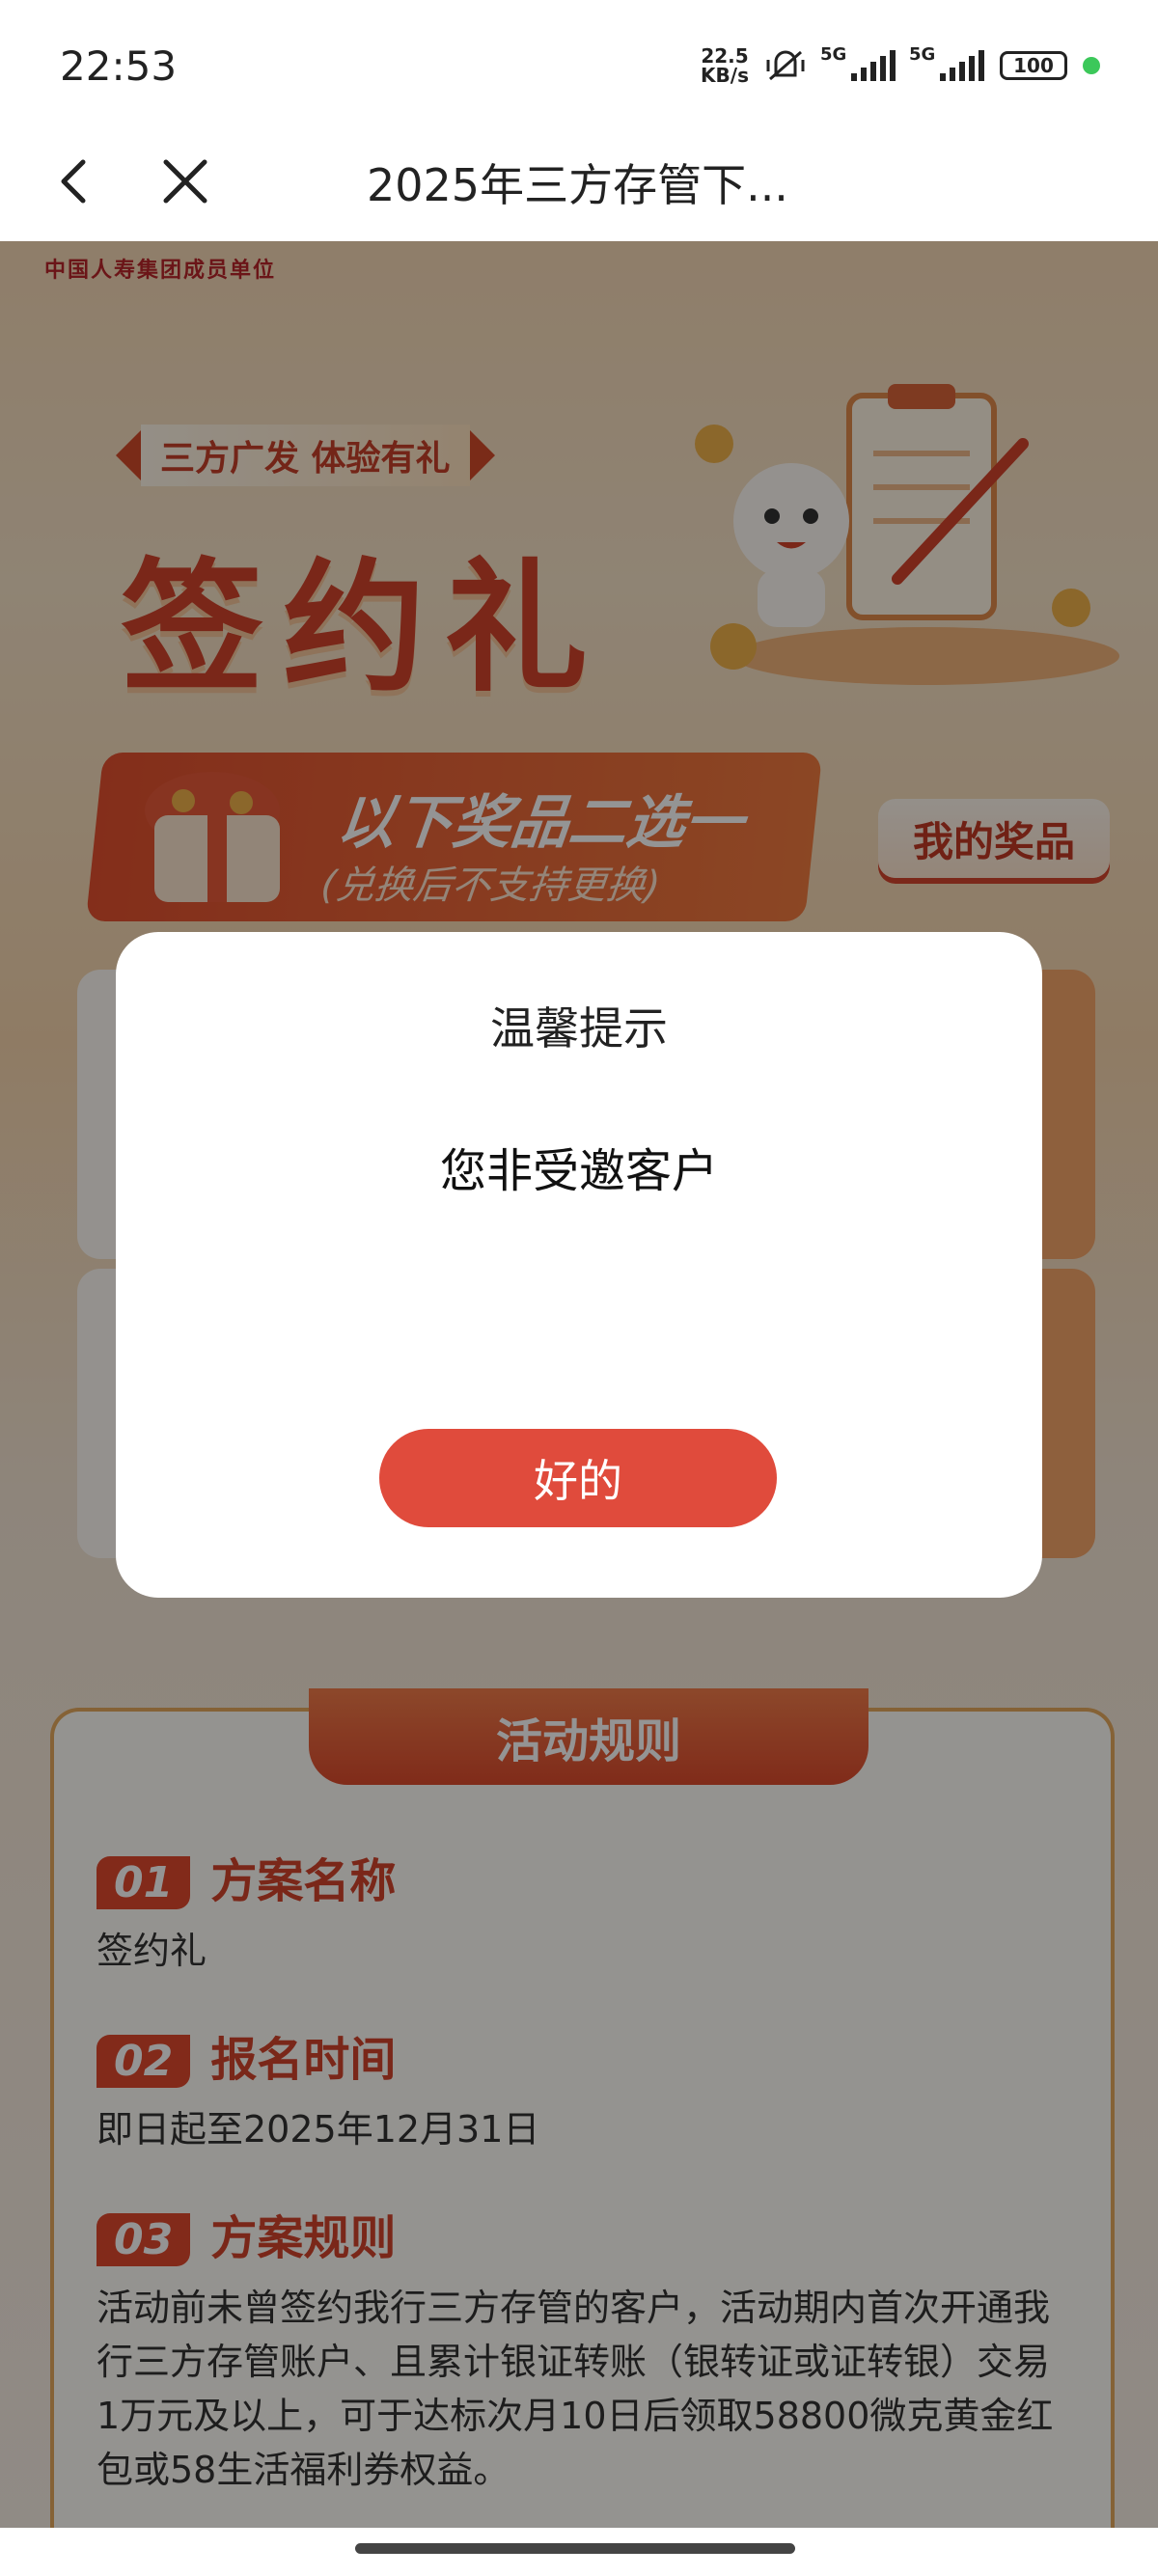  What do you see at coordinates (858, 63) in the screenshot?
I see `signal-sim1-icon: 5G` at bounding box center [858, 63].